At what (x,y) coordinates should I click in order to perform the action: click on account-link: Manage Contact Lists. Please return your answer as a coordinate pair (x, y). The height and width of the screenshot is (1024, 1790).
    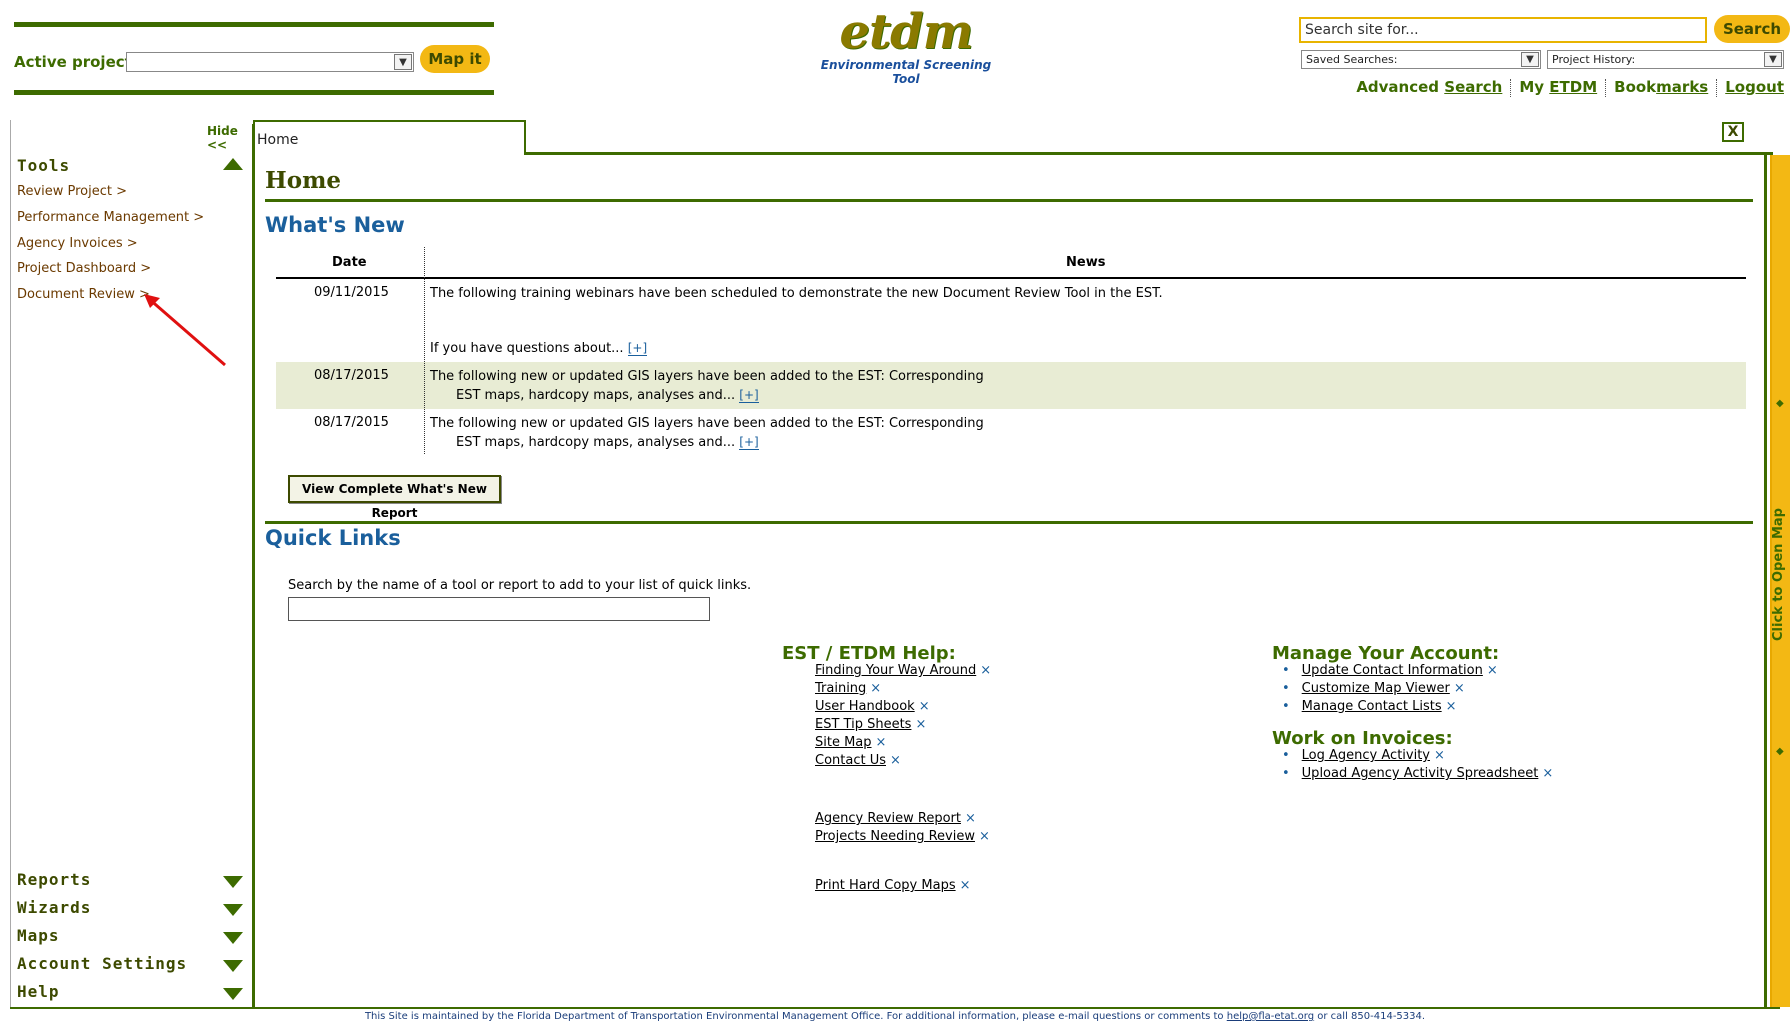
    Looking at the image, I should click on (1372, 706).